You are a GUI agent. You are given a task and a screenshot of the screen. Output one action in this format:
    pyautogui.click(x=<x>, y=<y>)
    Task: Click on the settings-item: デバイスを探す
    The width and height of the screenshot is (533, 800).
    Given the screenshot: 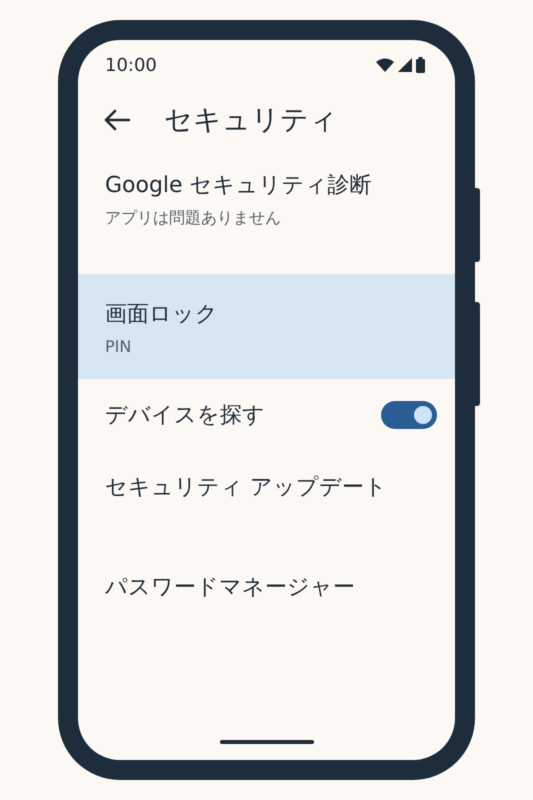 What is the action you would take?
    pyautogui.click(x=266, y=415)
    